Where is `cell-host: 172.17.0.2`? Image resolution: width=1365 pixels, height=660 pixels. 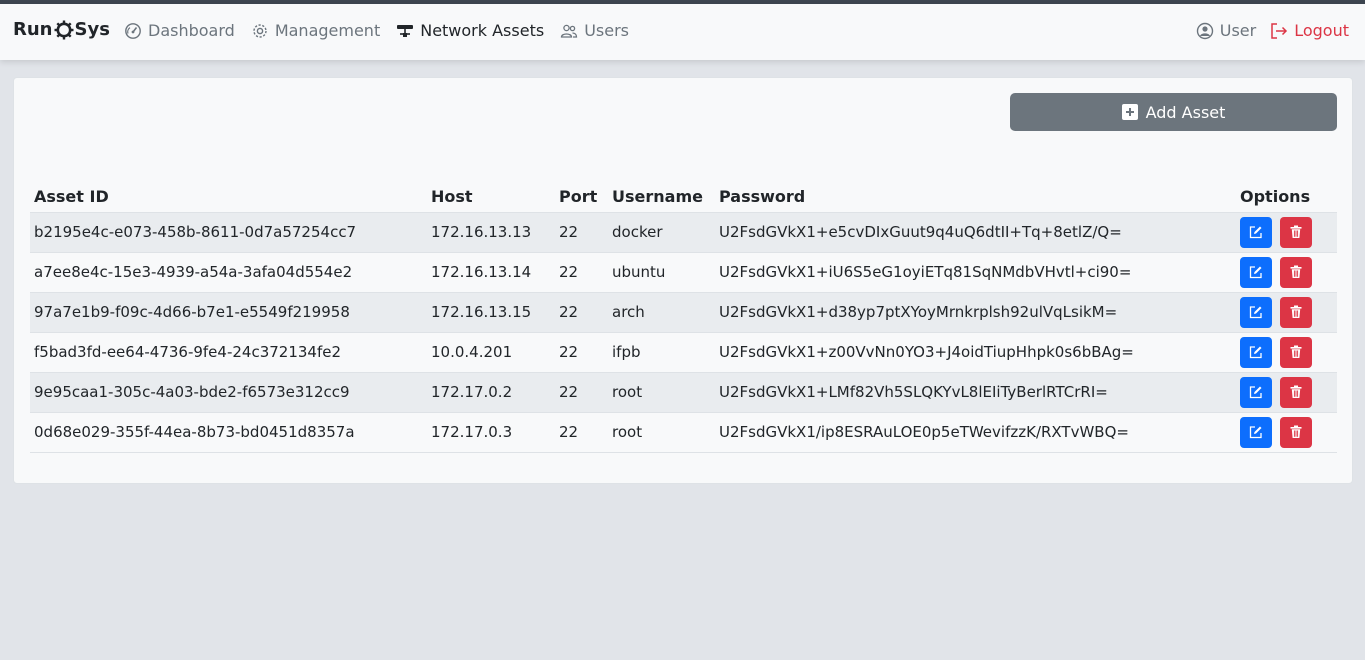 cell-host: 172.17.0.2 is located at coordinates (491, 392).